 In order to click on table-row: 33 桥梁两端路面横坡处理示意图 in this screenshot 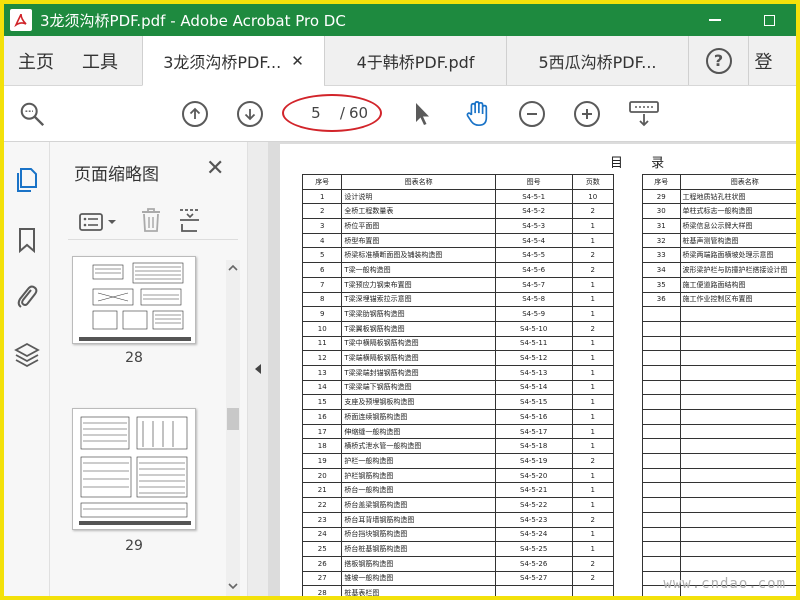, I will do `click(719, 255)`.